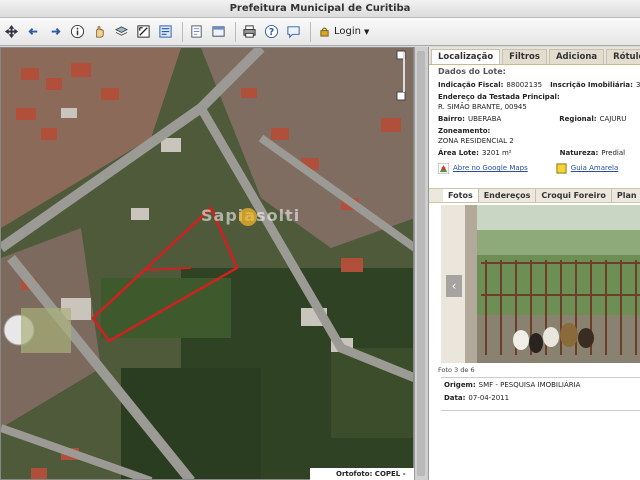 This screenshot has height=480, width=640. What do you see at coordinates (471, 85) in the screenshot?
I see `indicacao-label: Indicação Fiscal:` at bounding box center [471, 85].